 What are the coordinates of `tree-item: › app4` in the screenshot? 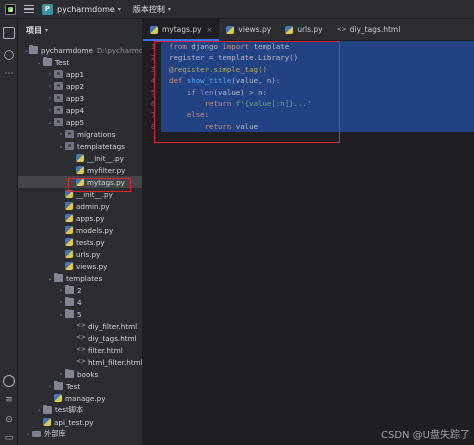 It's located at (80, 110).